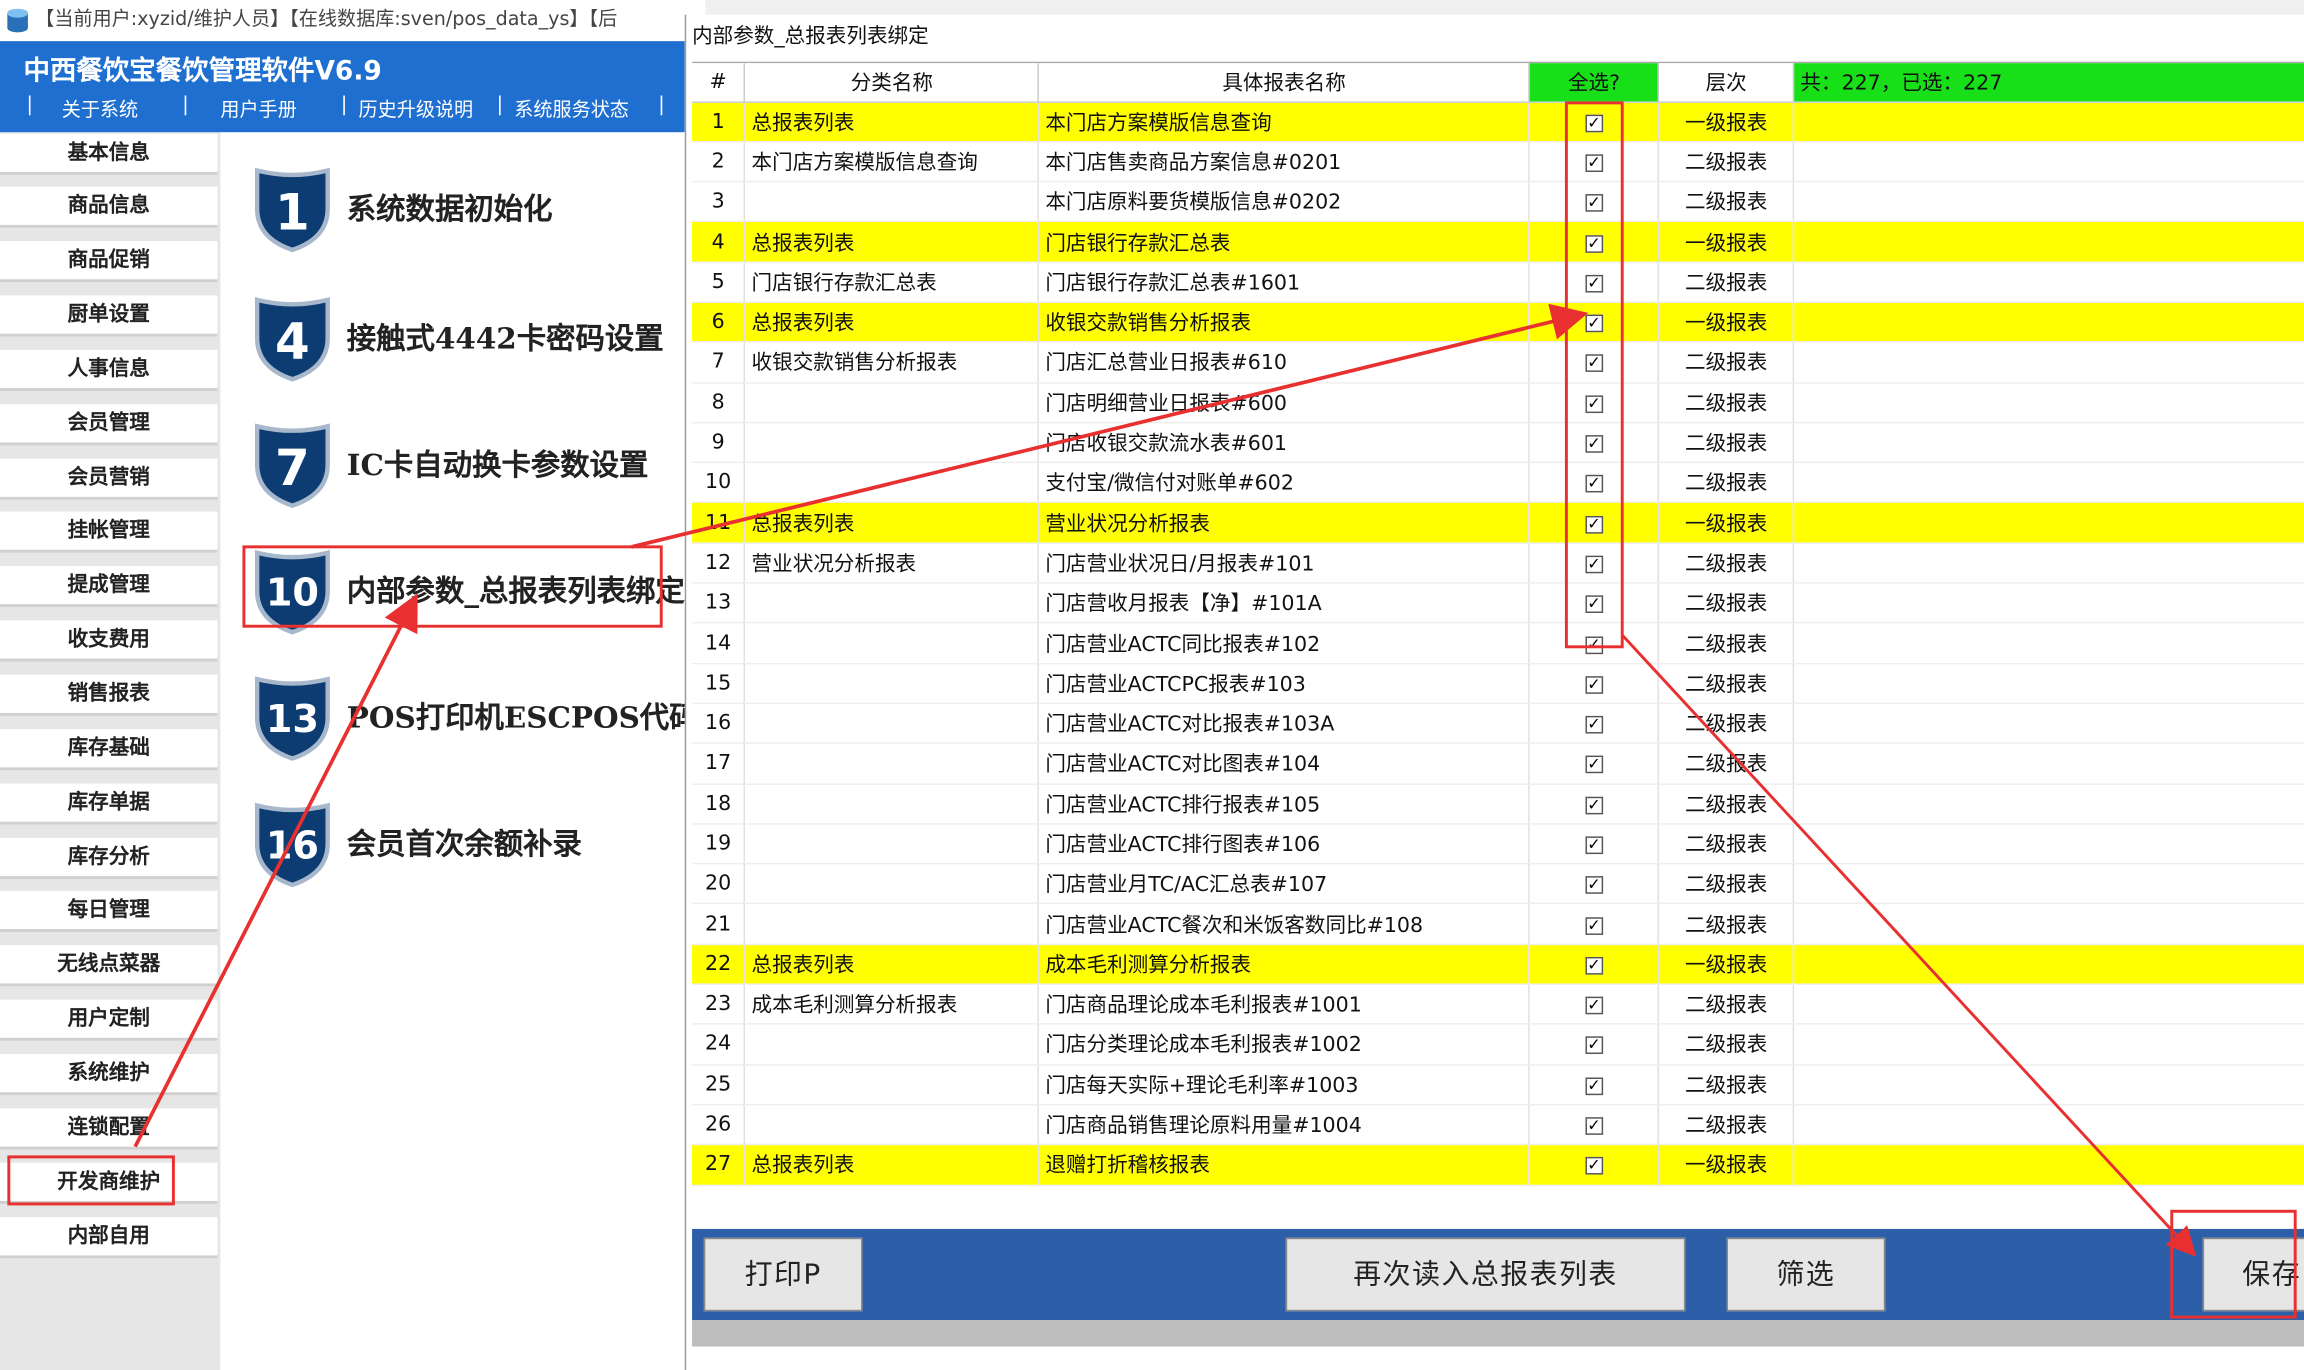 The width and height of the screenshot is (2304, 1370). I want to click on function-item: 13 POS打印机ESCPOS代码表, so click(490, 717).